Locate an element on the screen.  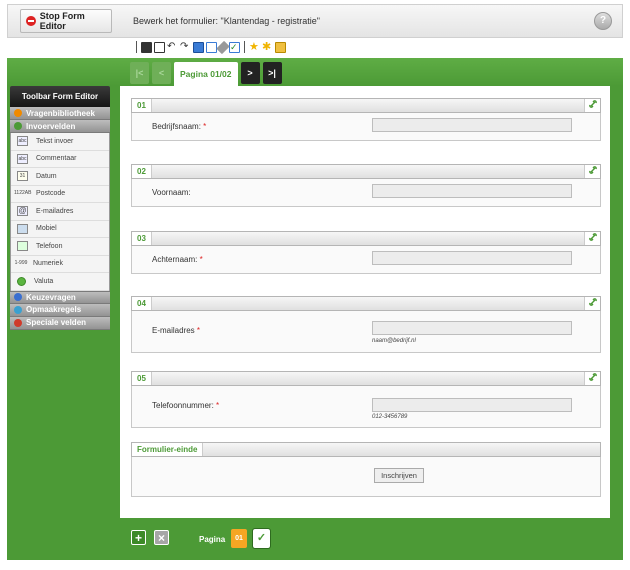
sidebar-item-tekst-invoer: abc Tekst invoer is located at coordinates (60, 142).